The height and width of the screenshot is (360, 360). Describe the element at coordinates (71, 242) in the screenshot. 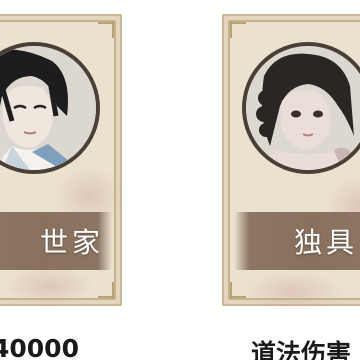

I see `ribbon-title-text: 世家` at that location.